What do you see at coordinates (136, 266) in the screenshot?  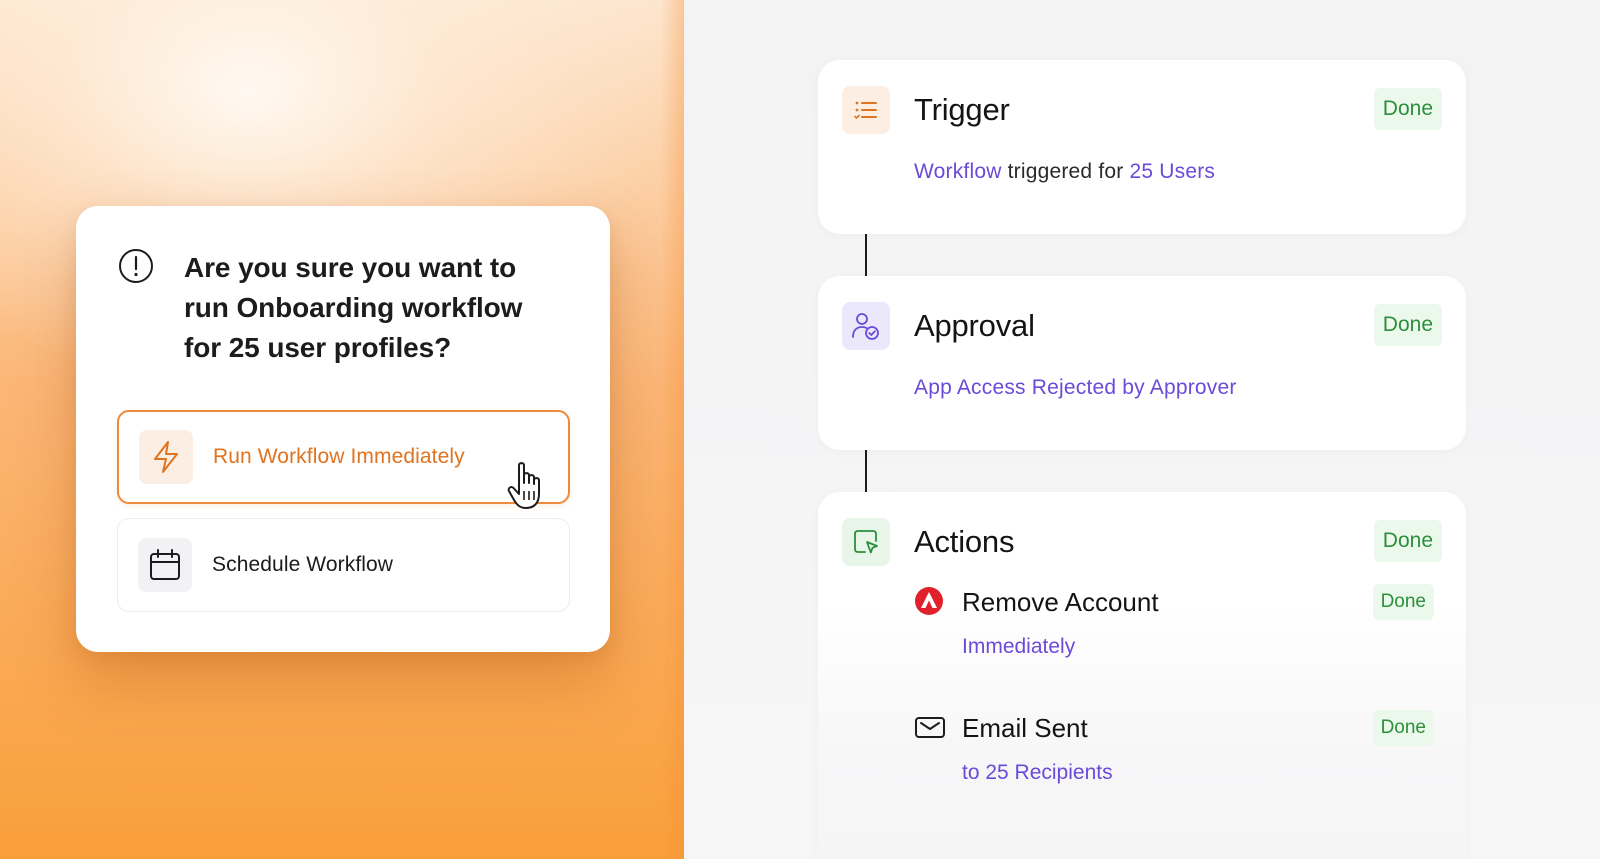 I see `alert-circle-icon` at bounding box center [136, 266].